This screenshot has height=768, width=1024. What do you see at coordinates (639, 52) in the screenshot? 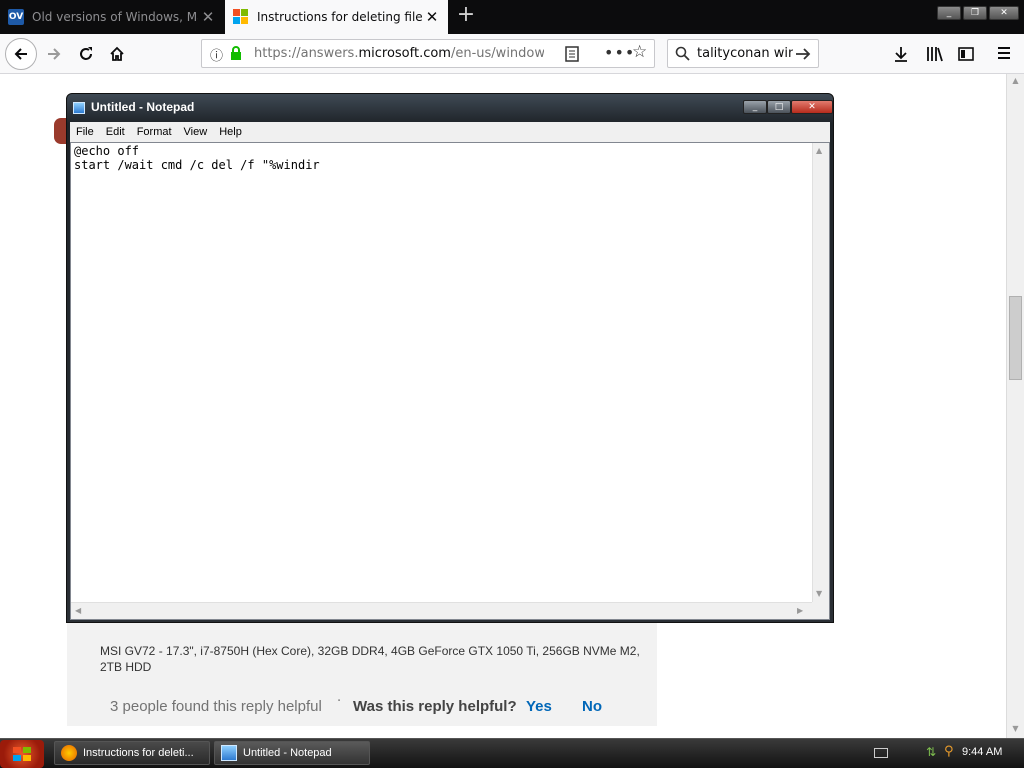
I see `bookmark-star-icon: ☆` at bounding box center [639, 52].